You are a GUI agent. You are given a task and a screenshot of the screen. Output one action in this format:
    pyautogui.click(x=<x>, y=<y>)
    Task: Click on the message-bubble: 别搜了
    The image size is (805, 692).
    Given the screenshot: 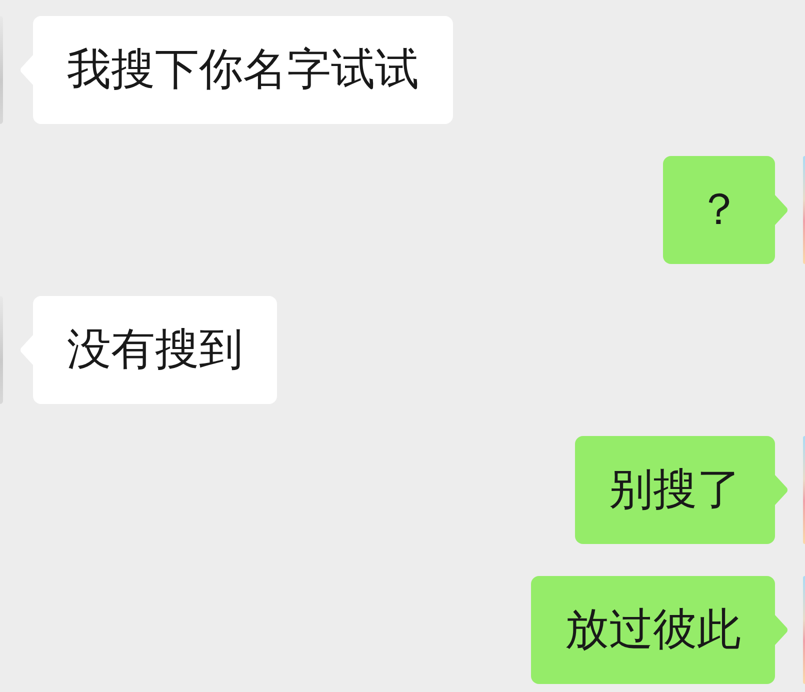 What is the action you would take?
    pyautogui.click(x=675, y=490)
    